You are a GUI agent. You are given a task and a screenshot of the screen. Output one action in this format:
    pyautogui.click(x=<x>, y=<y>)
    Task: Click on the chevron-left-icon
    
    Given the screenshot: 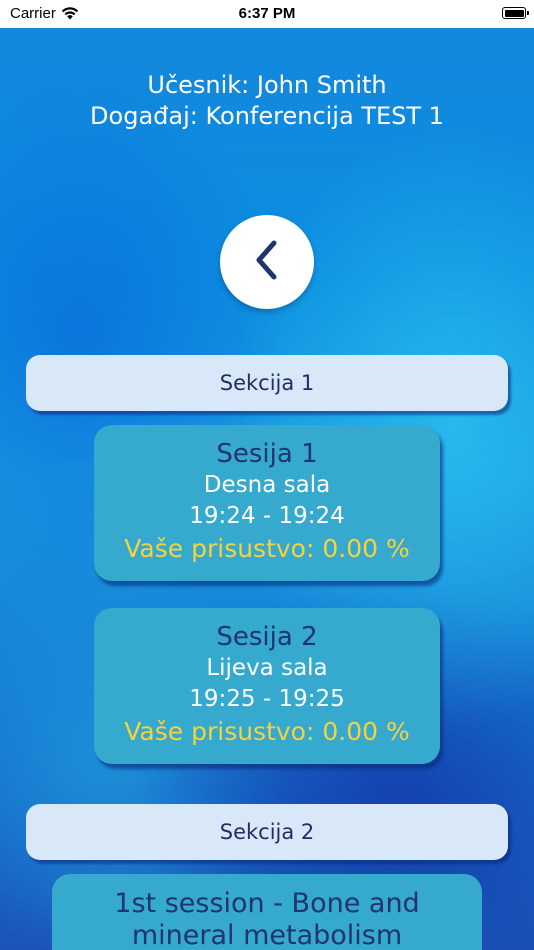 What is the action you would take?
    pyautogui.click(x=267, y=262)
    